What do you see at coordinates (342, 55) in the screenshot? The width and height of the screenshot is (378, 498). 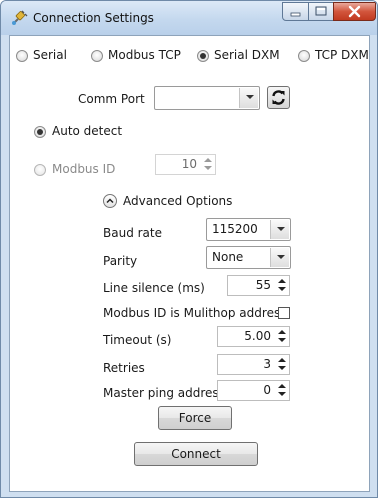 I see `radio-tcp-dxm-label: TCP DXM` at bounding box center [342, 55].